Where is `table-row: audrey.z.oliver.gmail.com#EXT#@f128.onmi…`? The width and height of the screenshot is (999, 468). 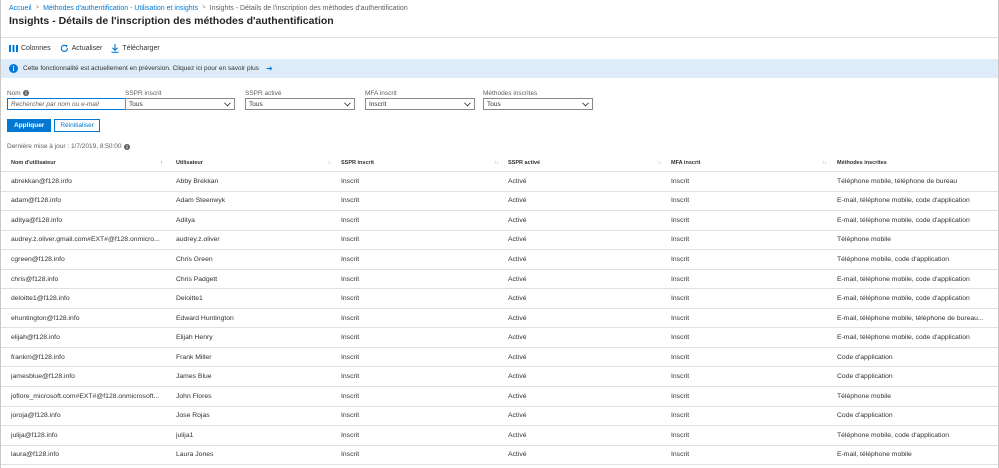
table-row: audrey.z.oliver.gmail.com#EXT#@f128.onmi… is located at coordinates (499, 241).